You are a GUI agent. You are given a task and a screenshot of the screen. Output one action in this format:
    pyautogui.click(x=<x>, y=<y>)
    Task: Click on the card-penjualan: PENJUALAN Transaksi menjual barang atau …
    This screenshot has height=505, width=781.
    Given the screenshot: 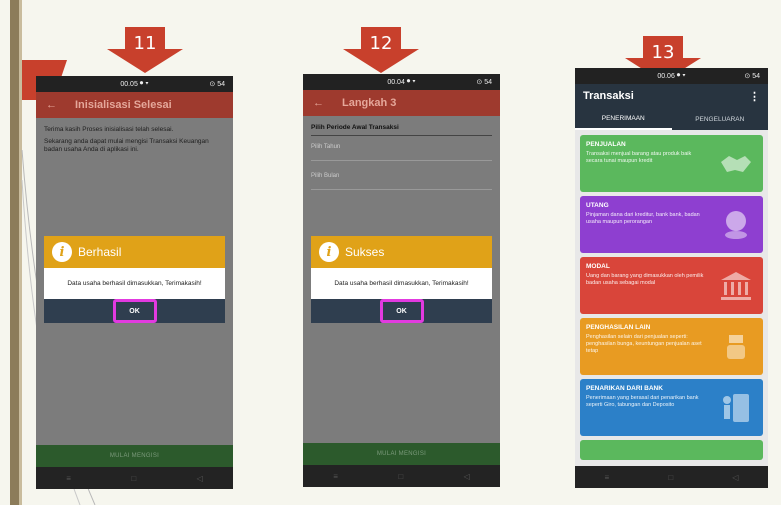 What is the action you would take?
    pyautogui.click(x=671, y=163)
    